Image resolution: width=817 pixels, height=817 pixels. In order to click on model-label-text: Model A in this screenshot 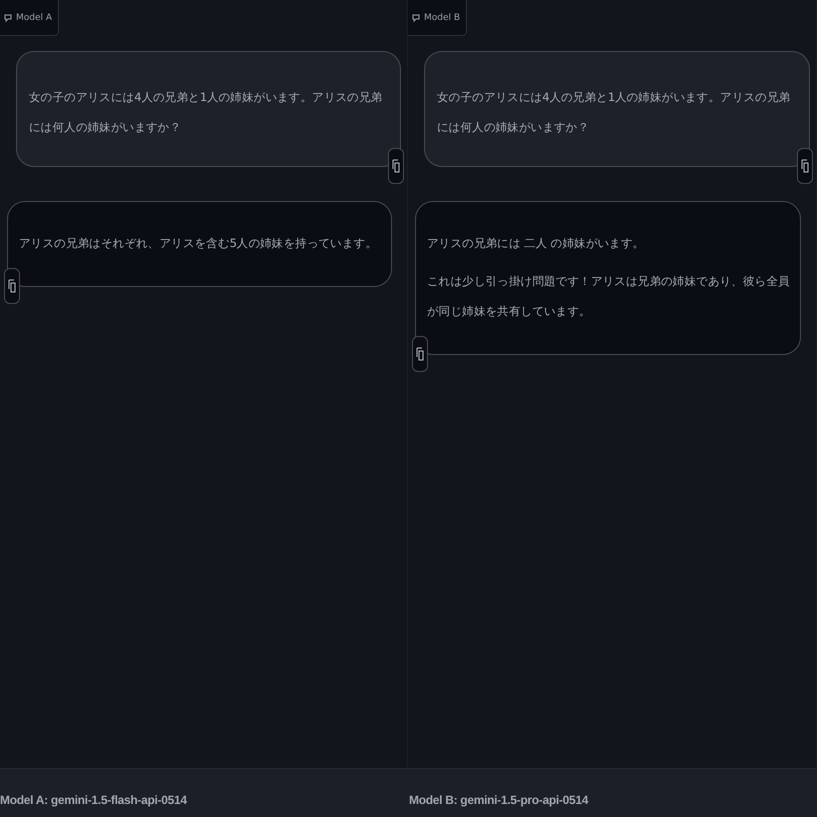, I will do `click(34, 17)`.